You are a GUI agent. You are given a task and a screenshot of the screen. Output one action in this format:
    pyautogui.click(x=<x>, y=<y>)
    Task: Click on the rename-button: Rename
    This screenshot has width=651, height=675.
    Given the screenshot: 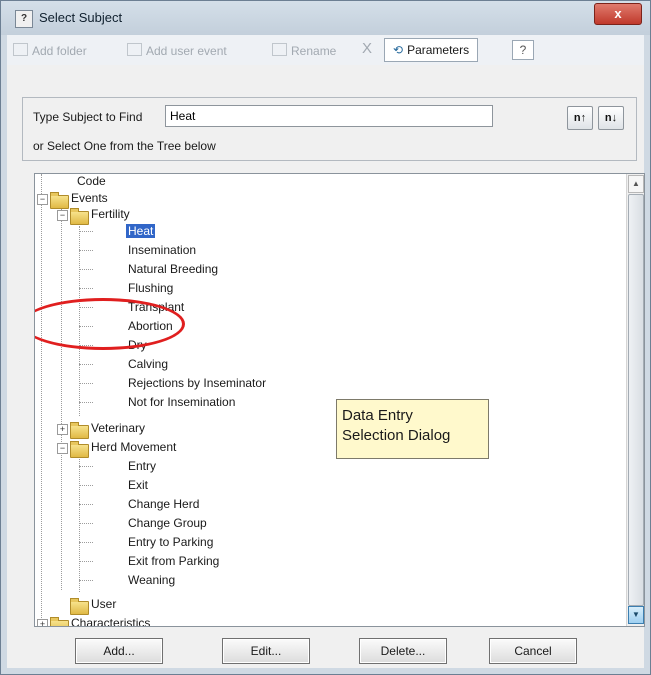 What is the action you would take?
    pyautogui.click(x=304, y=50)
    